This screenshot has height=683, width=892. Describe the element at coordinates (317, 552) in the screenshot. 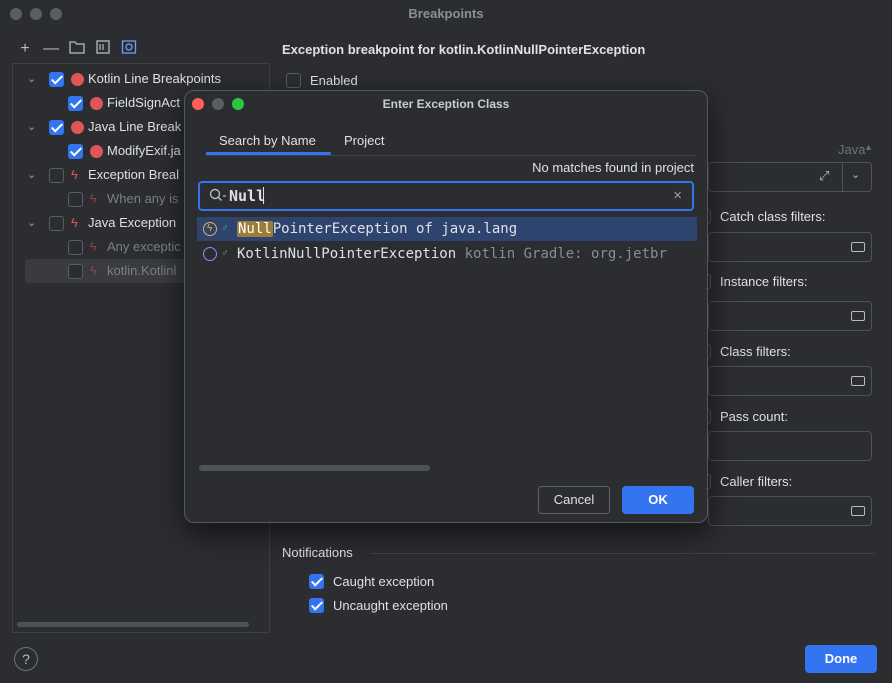

I see `notifications-heading: Notifications` at that location.